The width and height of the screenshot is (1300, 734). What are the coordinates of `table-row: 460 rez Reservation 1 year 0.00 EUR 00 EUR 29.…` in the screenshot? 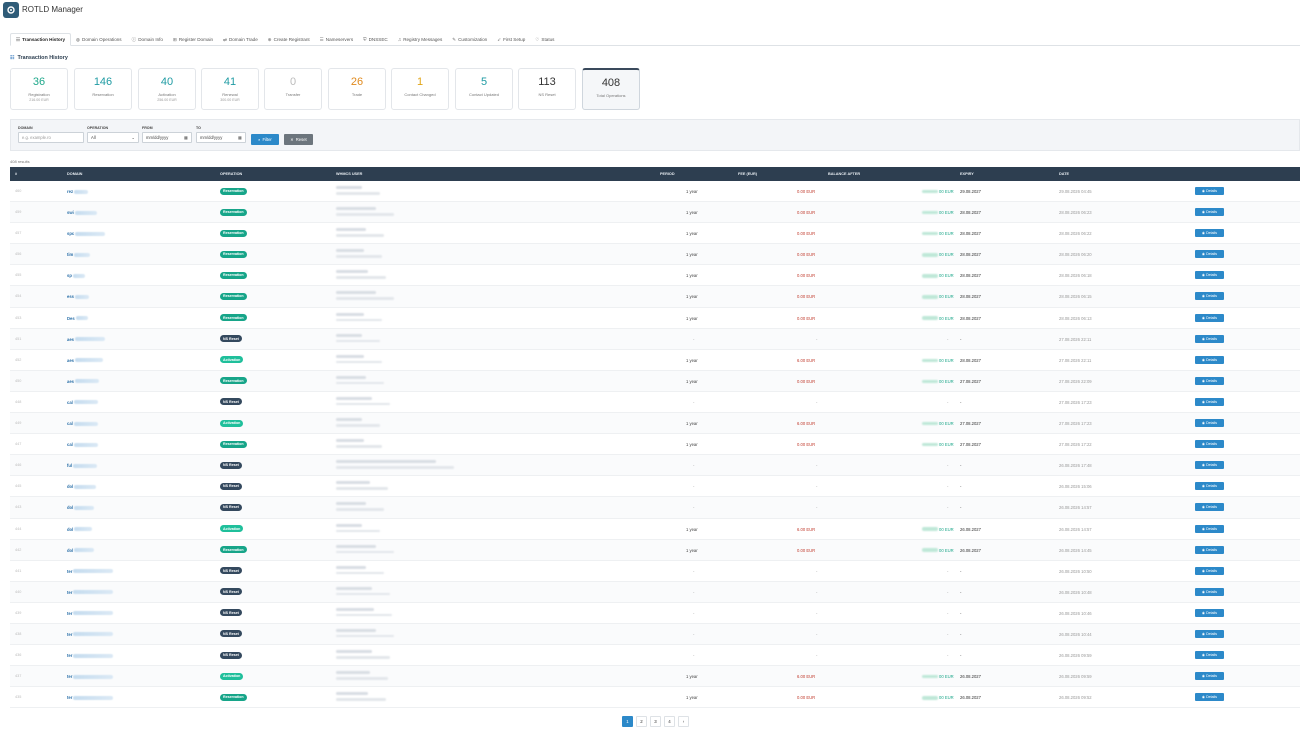 It's located at (655, 192).